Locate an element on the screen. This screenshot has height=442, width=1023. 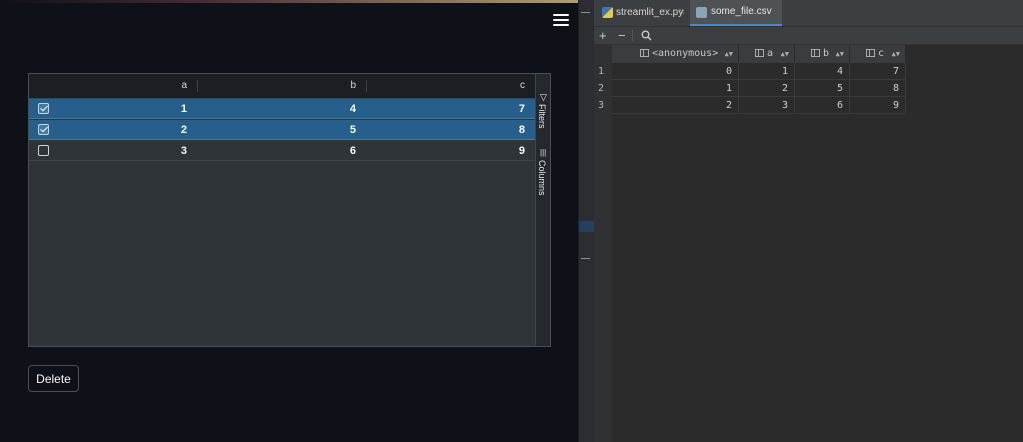
row-number: 3 is located at coordinates (601, 105).